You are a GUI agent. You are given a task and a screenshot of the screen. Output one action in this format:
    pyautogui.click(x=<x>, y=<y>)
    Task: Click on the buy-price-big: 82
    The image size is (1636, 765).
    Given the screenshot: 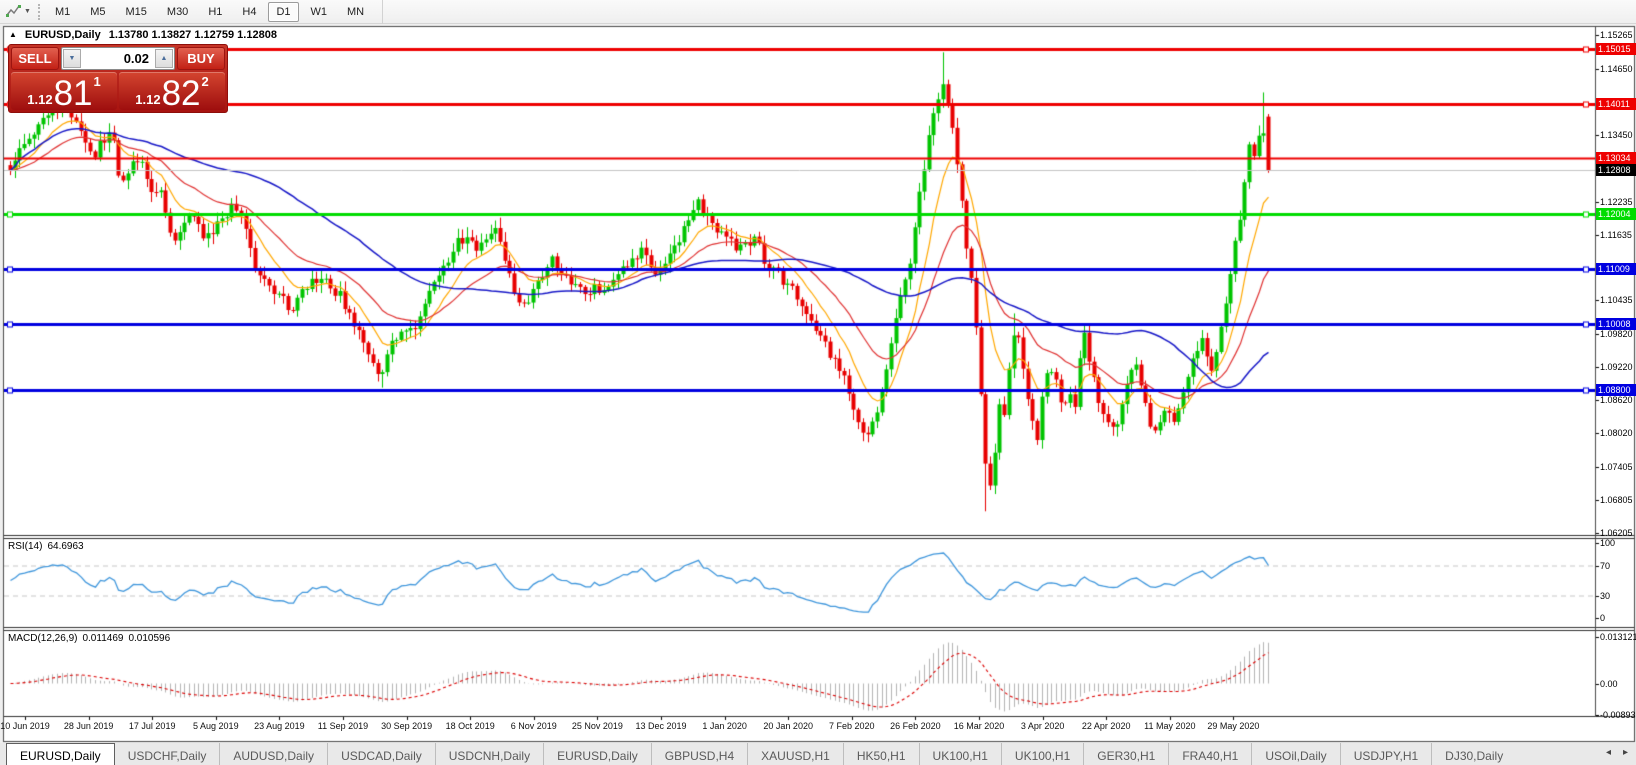 What is the action you would take?
    pyautogui.click(x=181, y=93)
    